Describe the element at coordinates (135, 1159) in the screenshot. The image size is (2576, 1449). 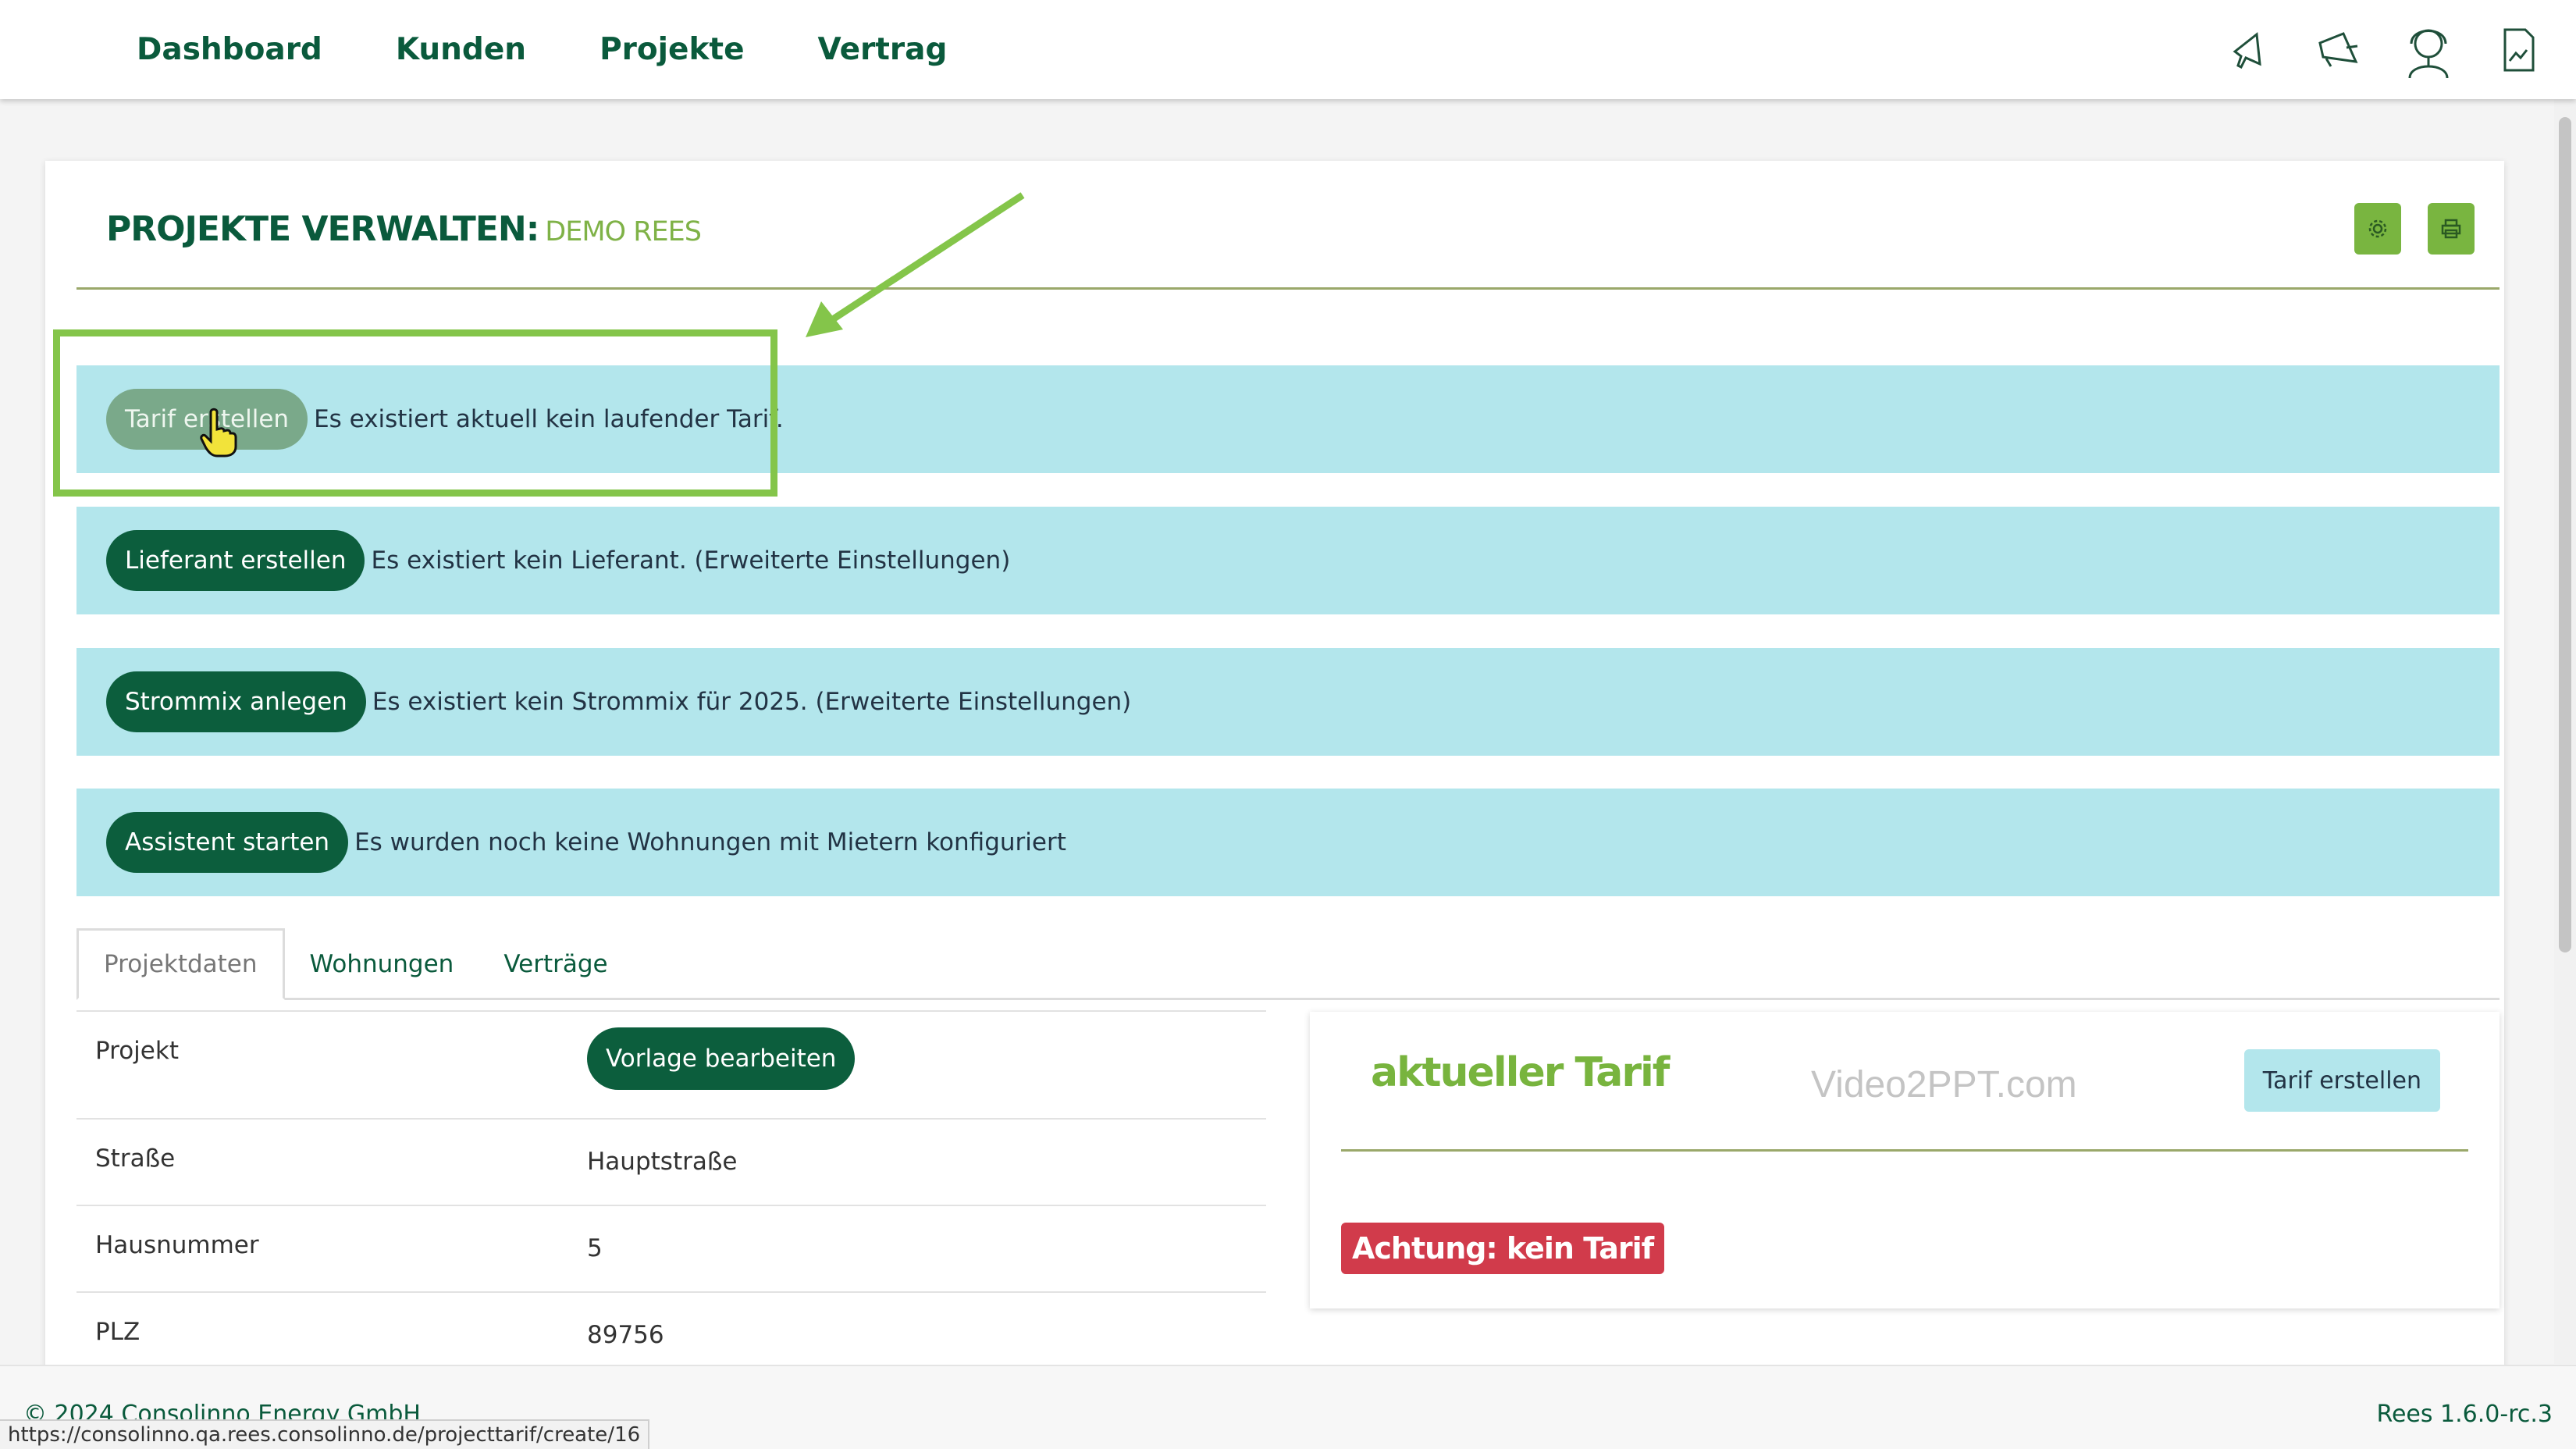
I see `row-label-strasse: Straße` at that location.